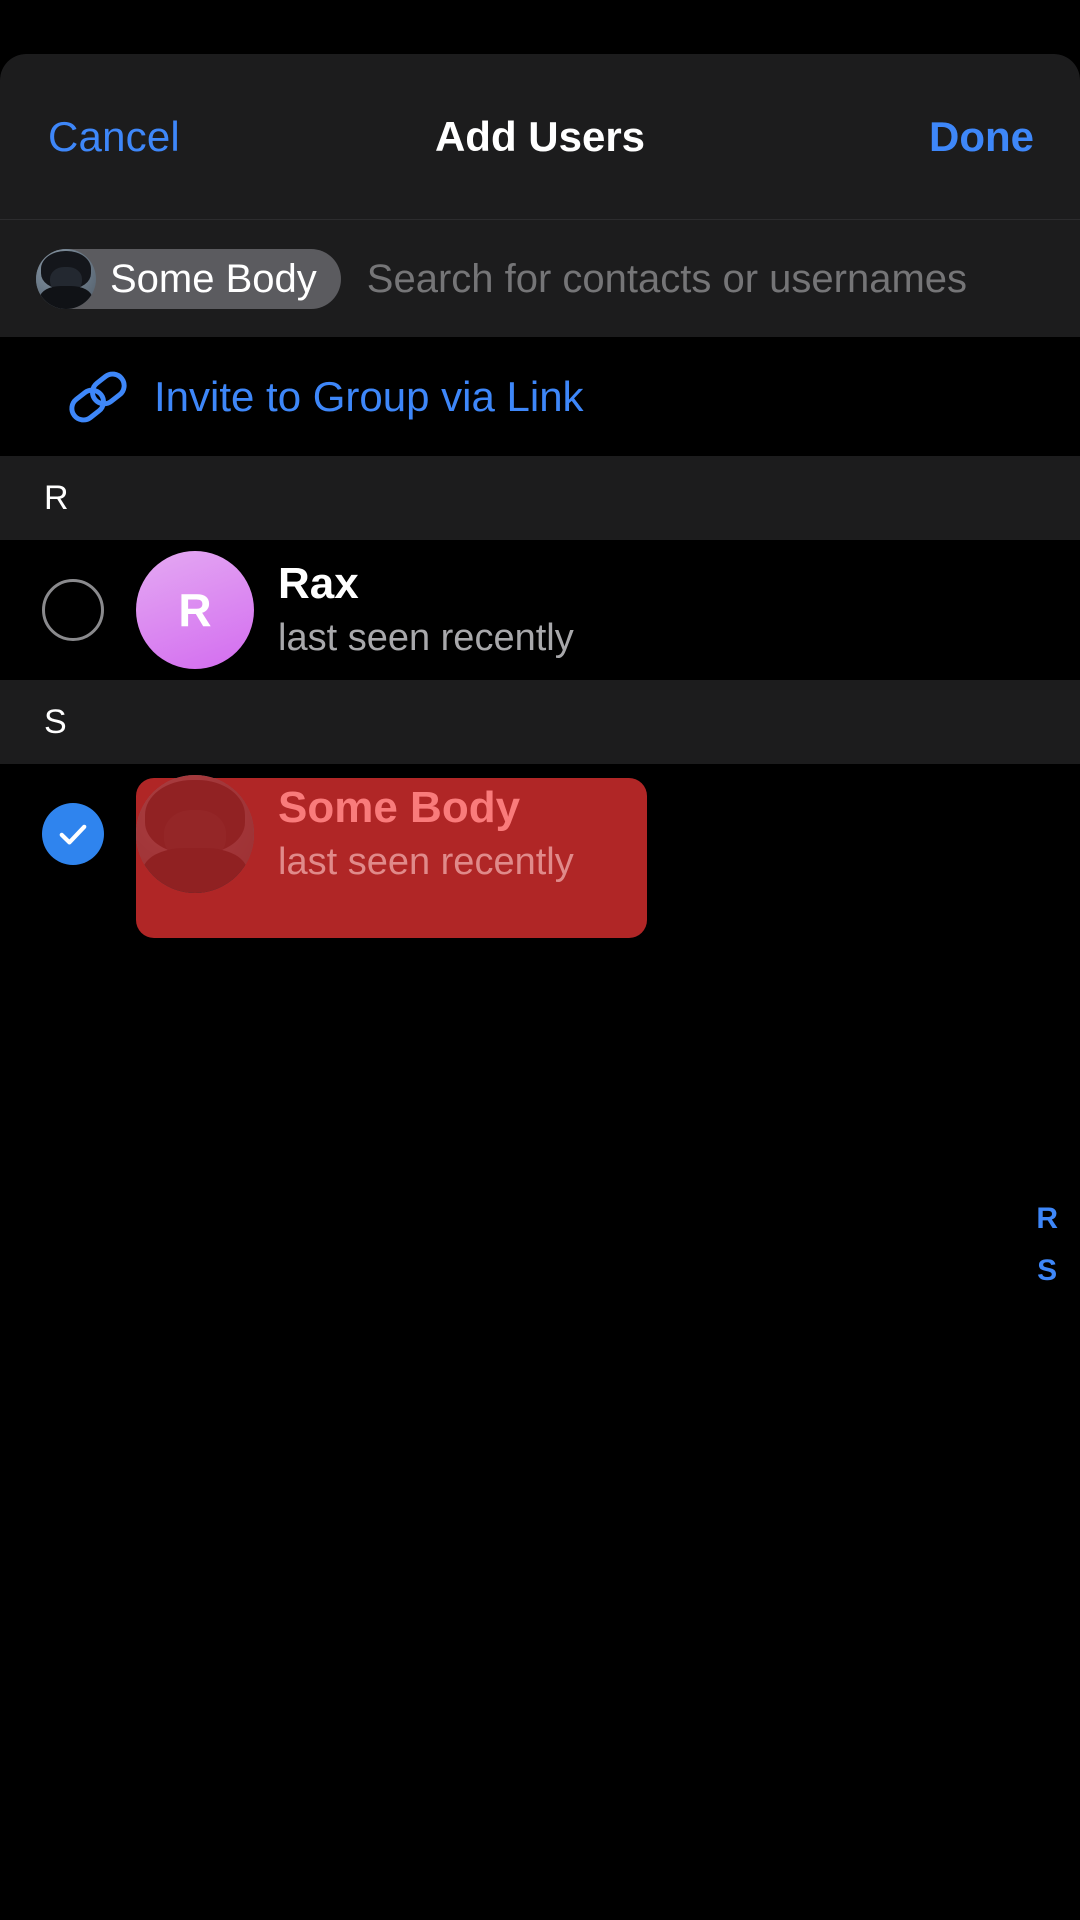 The height and width of the screenshot is (1920, 1080). I want to click on search-field-container: Some Body, so click(540, 279).